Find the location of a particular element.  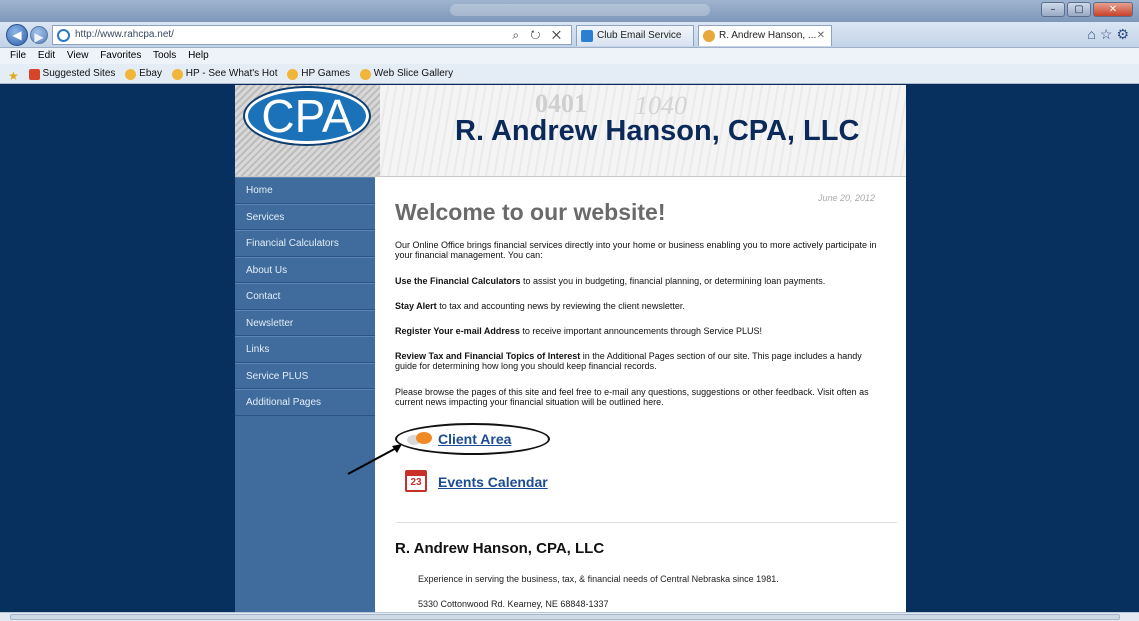

fav-web-slice-gallery: Web Slice Gallery is located at coordinates (406, 74).